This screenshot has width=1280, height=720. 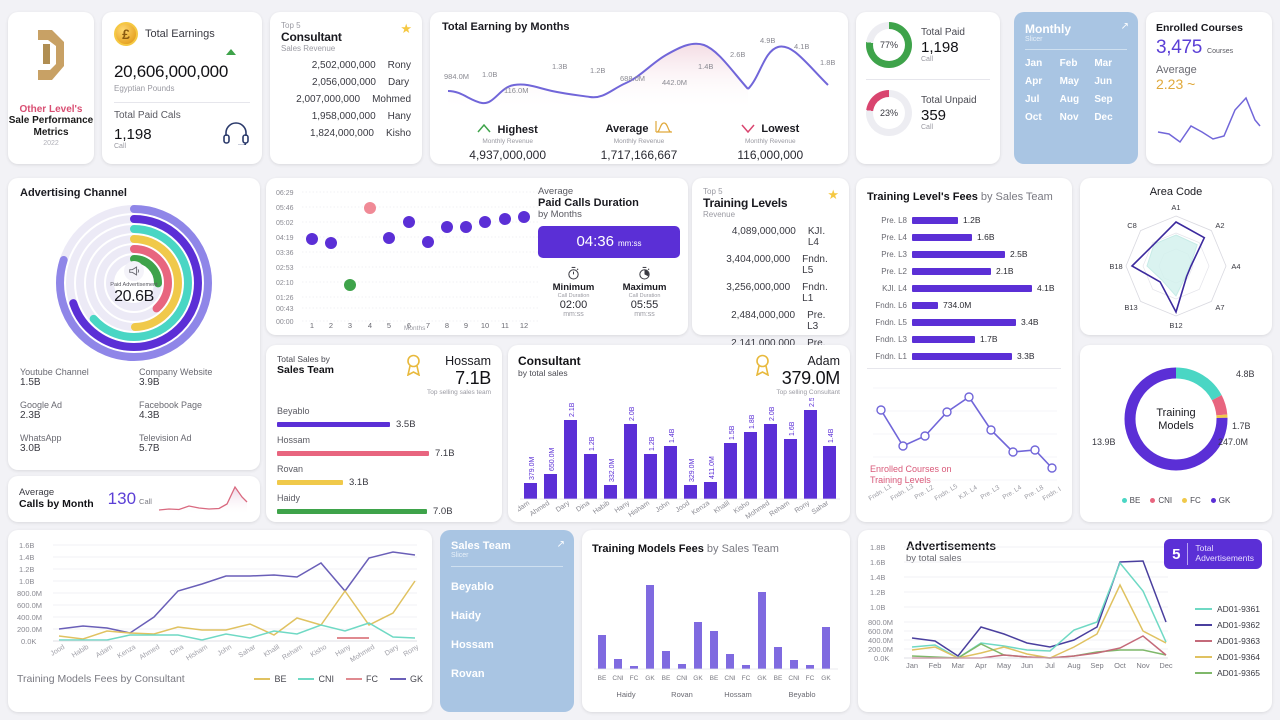 I want to click on avg-calls-labels: Average Calls by Month, so click(x=56, y=499).